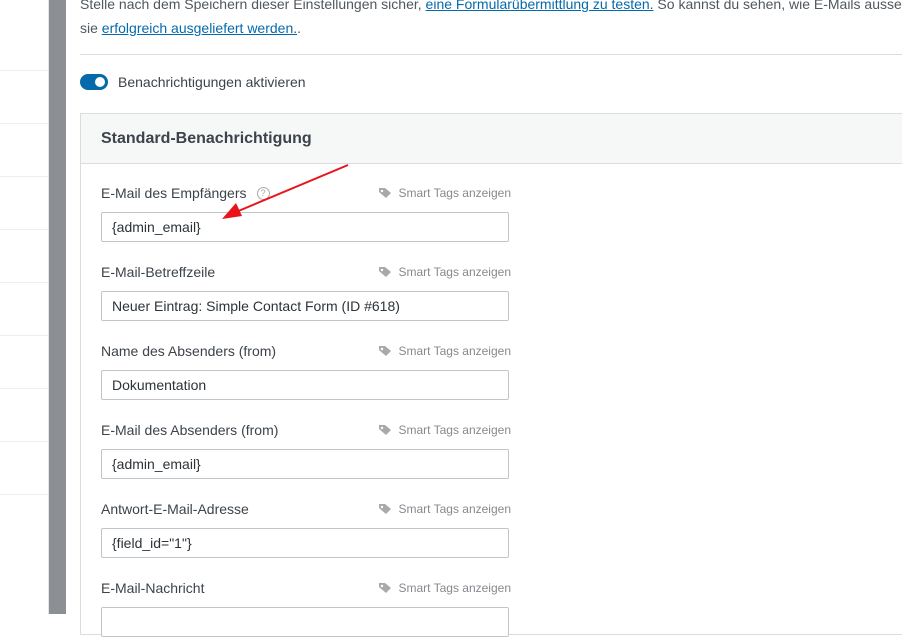 This screenshot has width=902, height=637. Describe the element at coordinates (491, 139) in the screenshot. I see `panel-header: Standard-Benachrichtigung` at that location.